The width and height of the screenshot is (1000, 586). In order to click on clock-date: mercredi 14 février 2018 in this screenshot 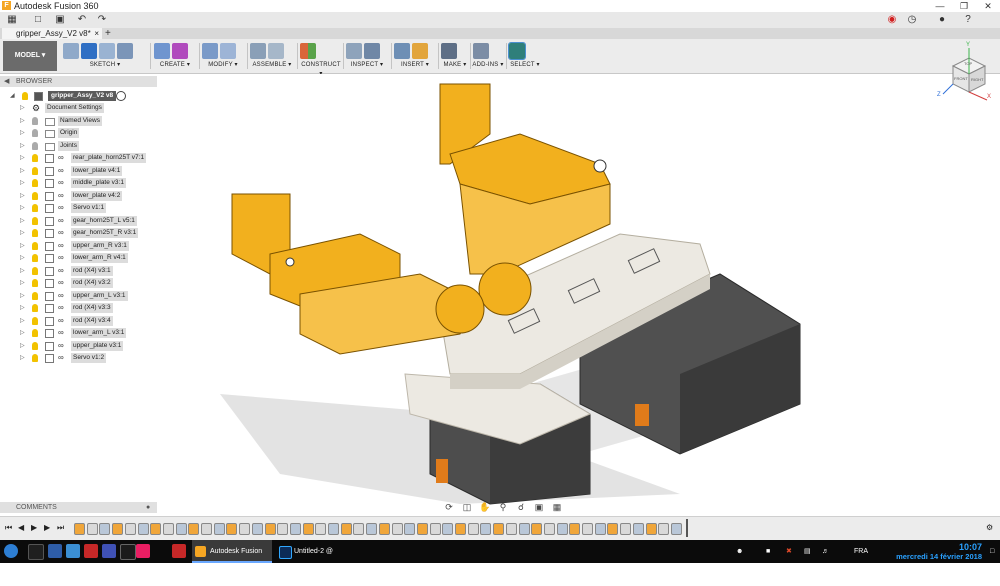, I will do `click(939, 556)`.